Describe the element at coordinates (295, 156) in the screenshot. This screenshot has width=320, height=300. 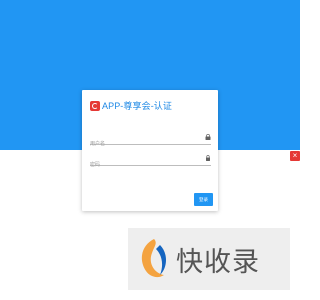
I see `close-icon: ×` at that location.